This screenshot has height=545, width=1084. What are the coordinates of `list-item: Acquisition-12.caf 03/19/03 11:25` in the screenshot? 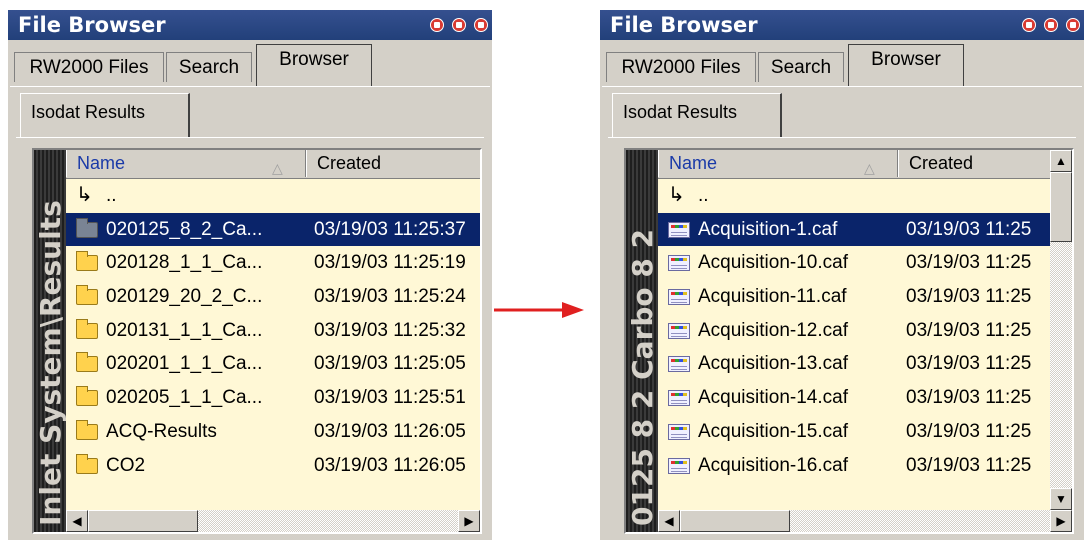 It's located at (854, 331).